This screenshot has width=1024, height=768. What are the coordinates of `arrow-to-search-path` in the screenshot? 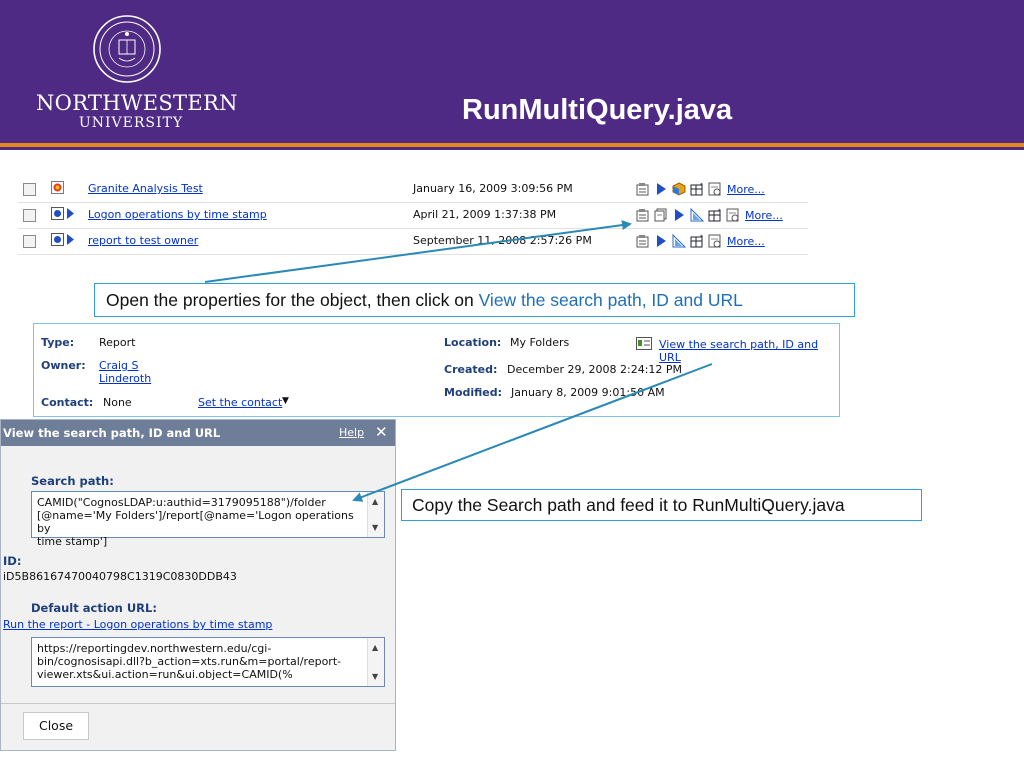 It's located at (532, 432).